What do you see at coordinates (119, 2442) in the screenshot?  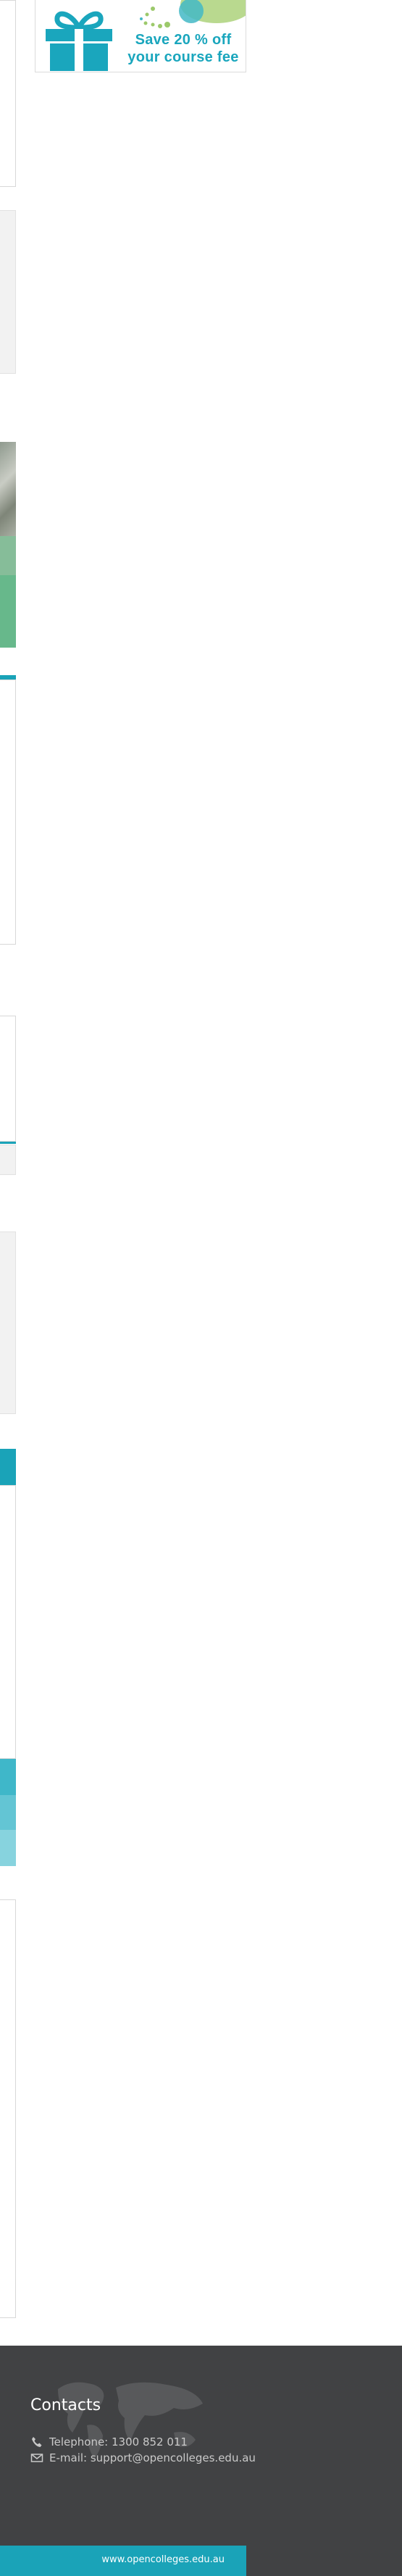 I see `phone-text: Telephone: 1300 852 011` at bounding box center [119, 2442].